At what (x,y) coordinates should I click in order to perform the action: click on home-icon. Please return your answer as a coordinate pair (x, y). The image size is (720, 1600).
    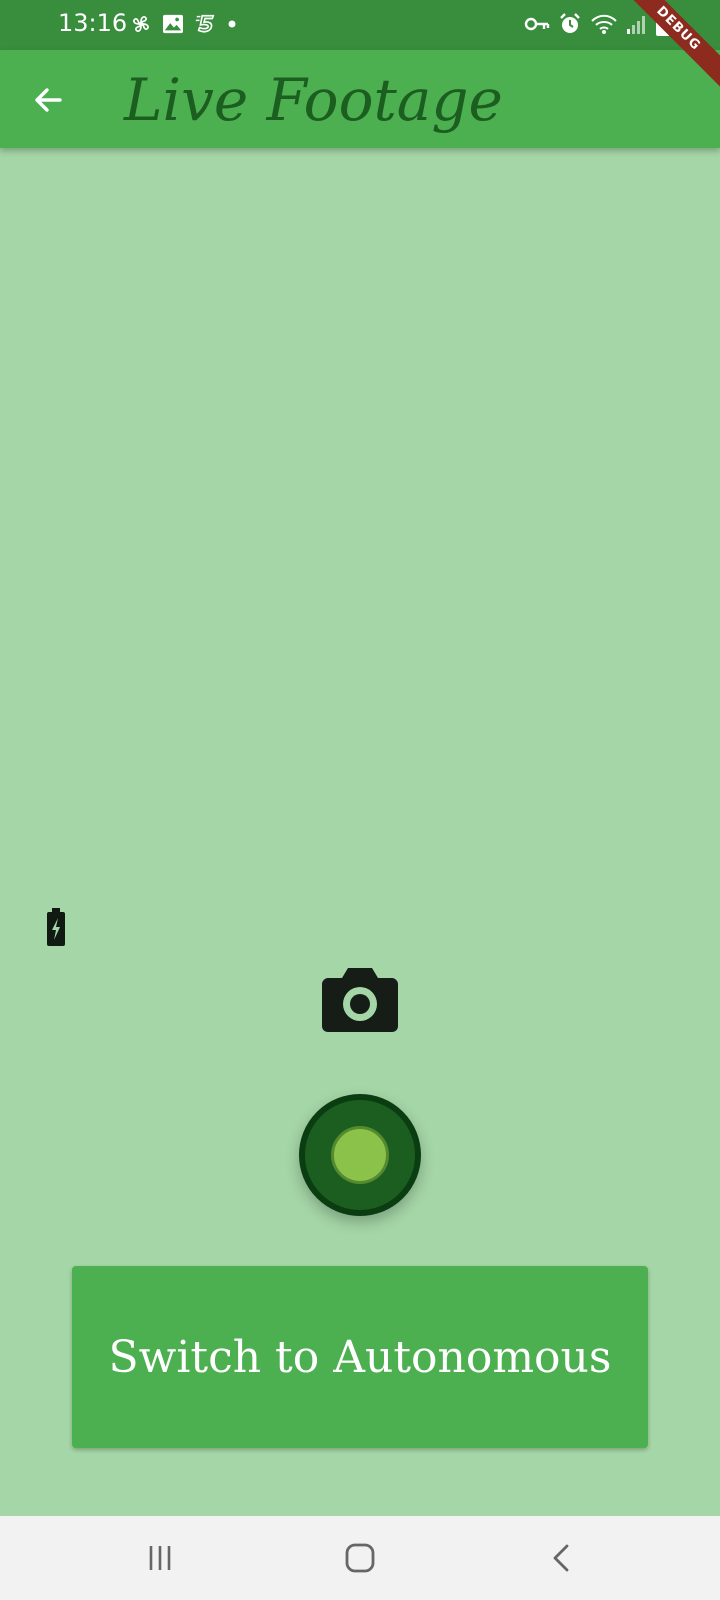
    Looking at the image, I should click on (360, 1558).